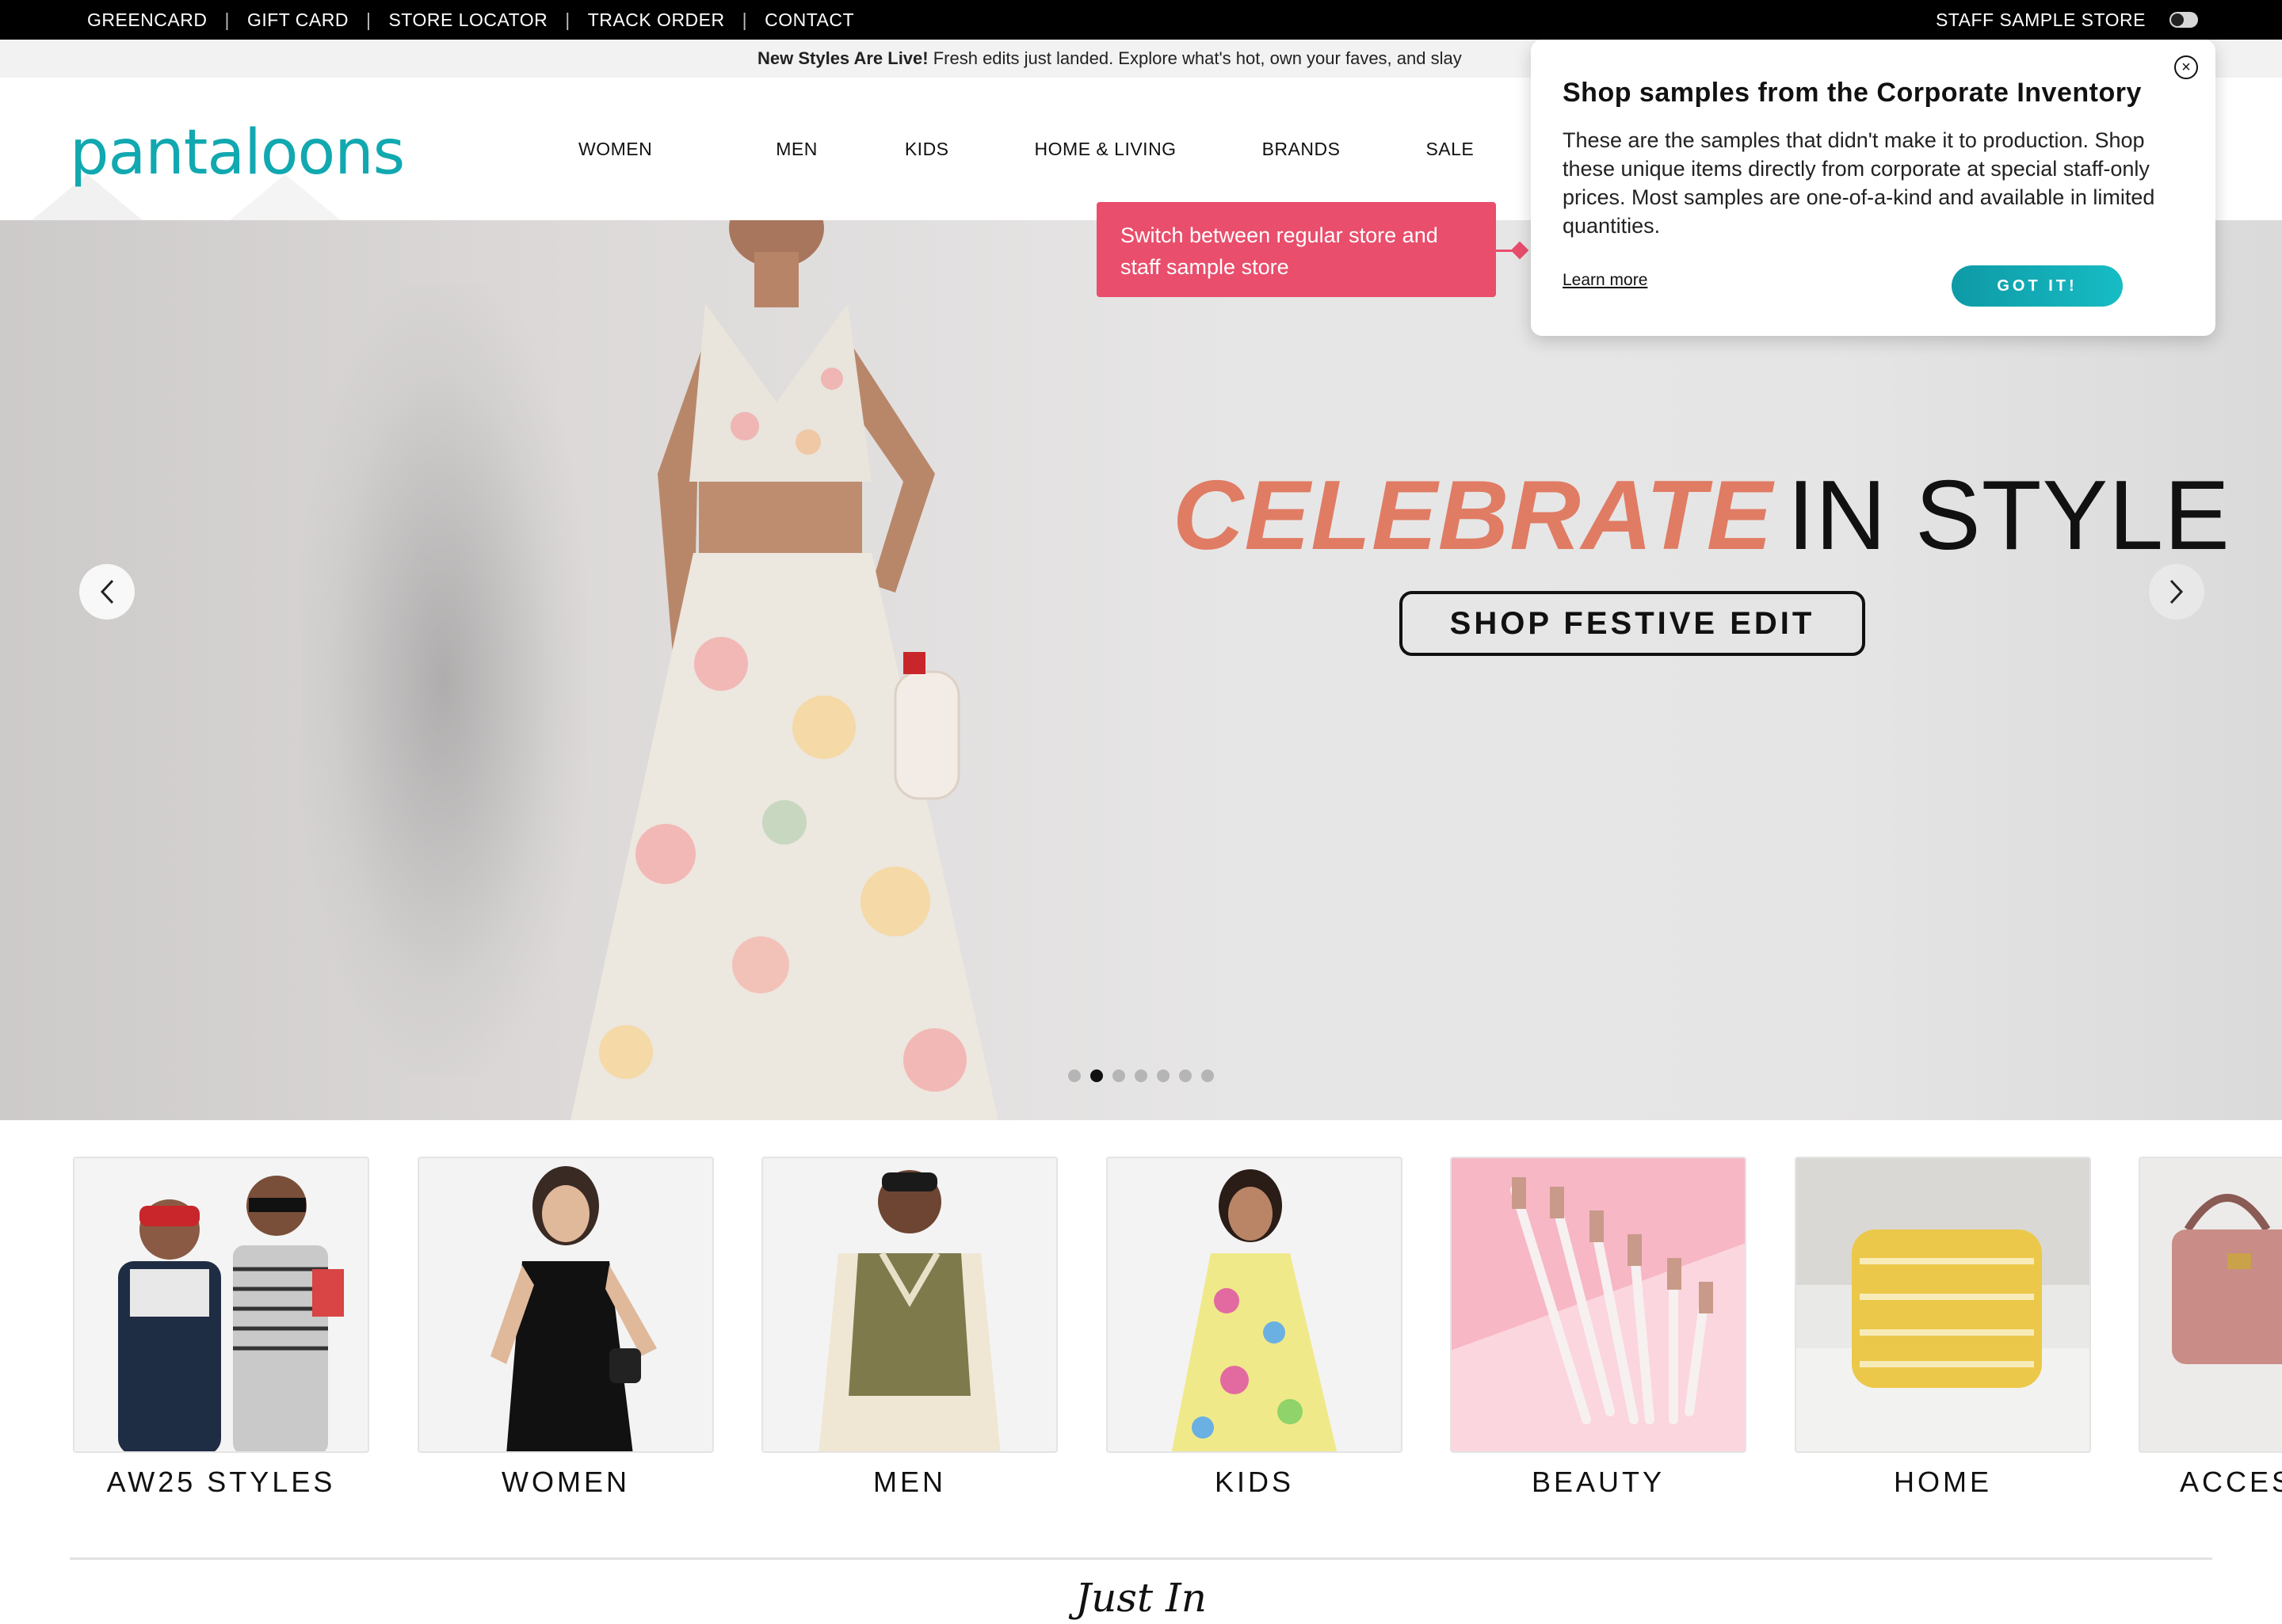 The width and height of the screenshot is (2282, 1624). What do you see at coordinates (1598, 1482) in the screenshot?
I see `category-label: BEAUTY` at bounding box center [1598, 1482].